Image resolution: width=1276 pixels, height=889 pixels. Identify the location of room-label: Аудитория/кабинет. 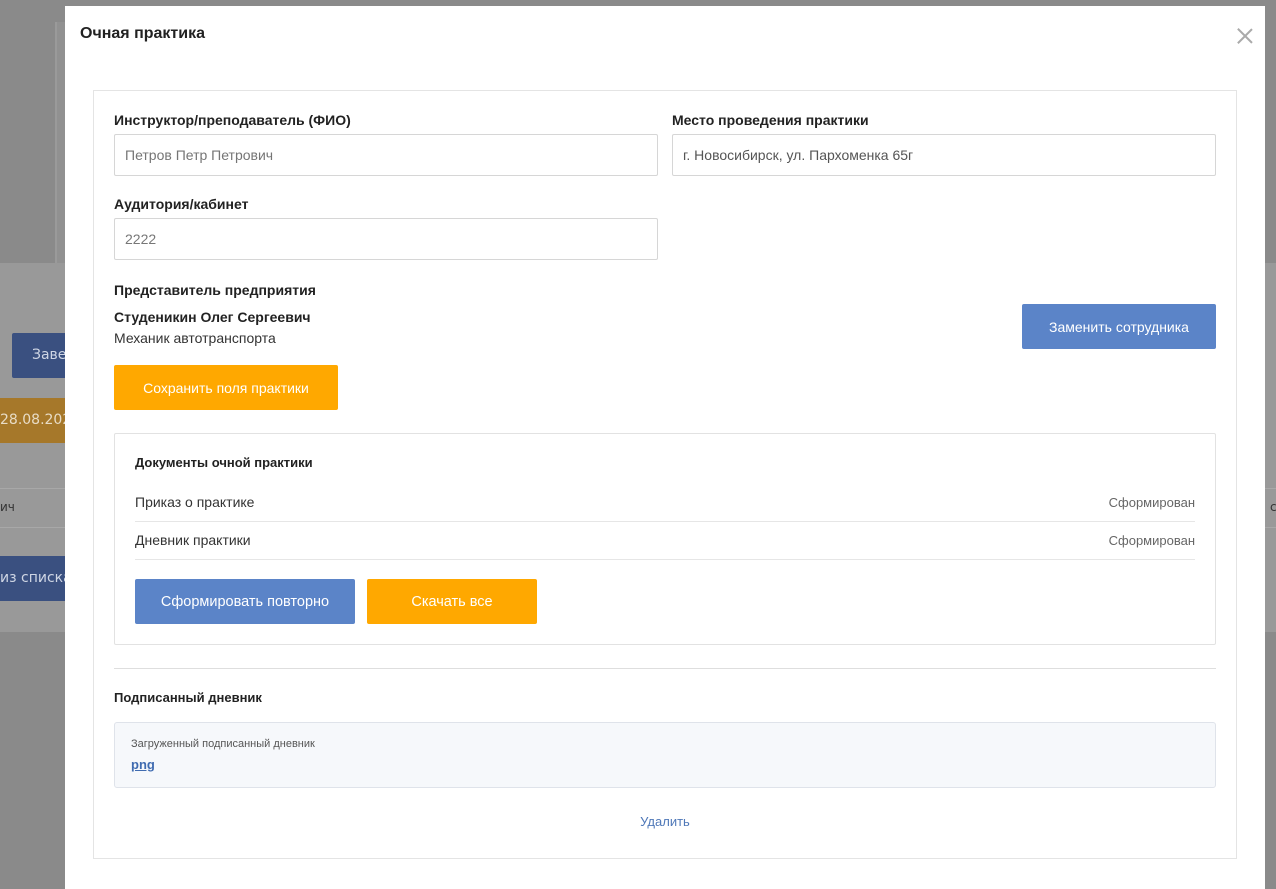
(181, 204).